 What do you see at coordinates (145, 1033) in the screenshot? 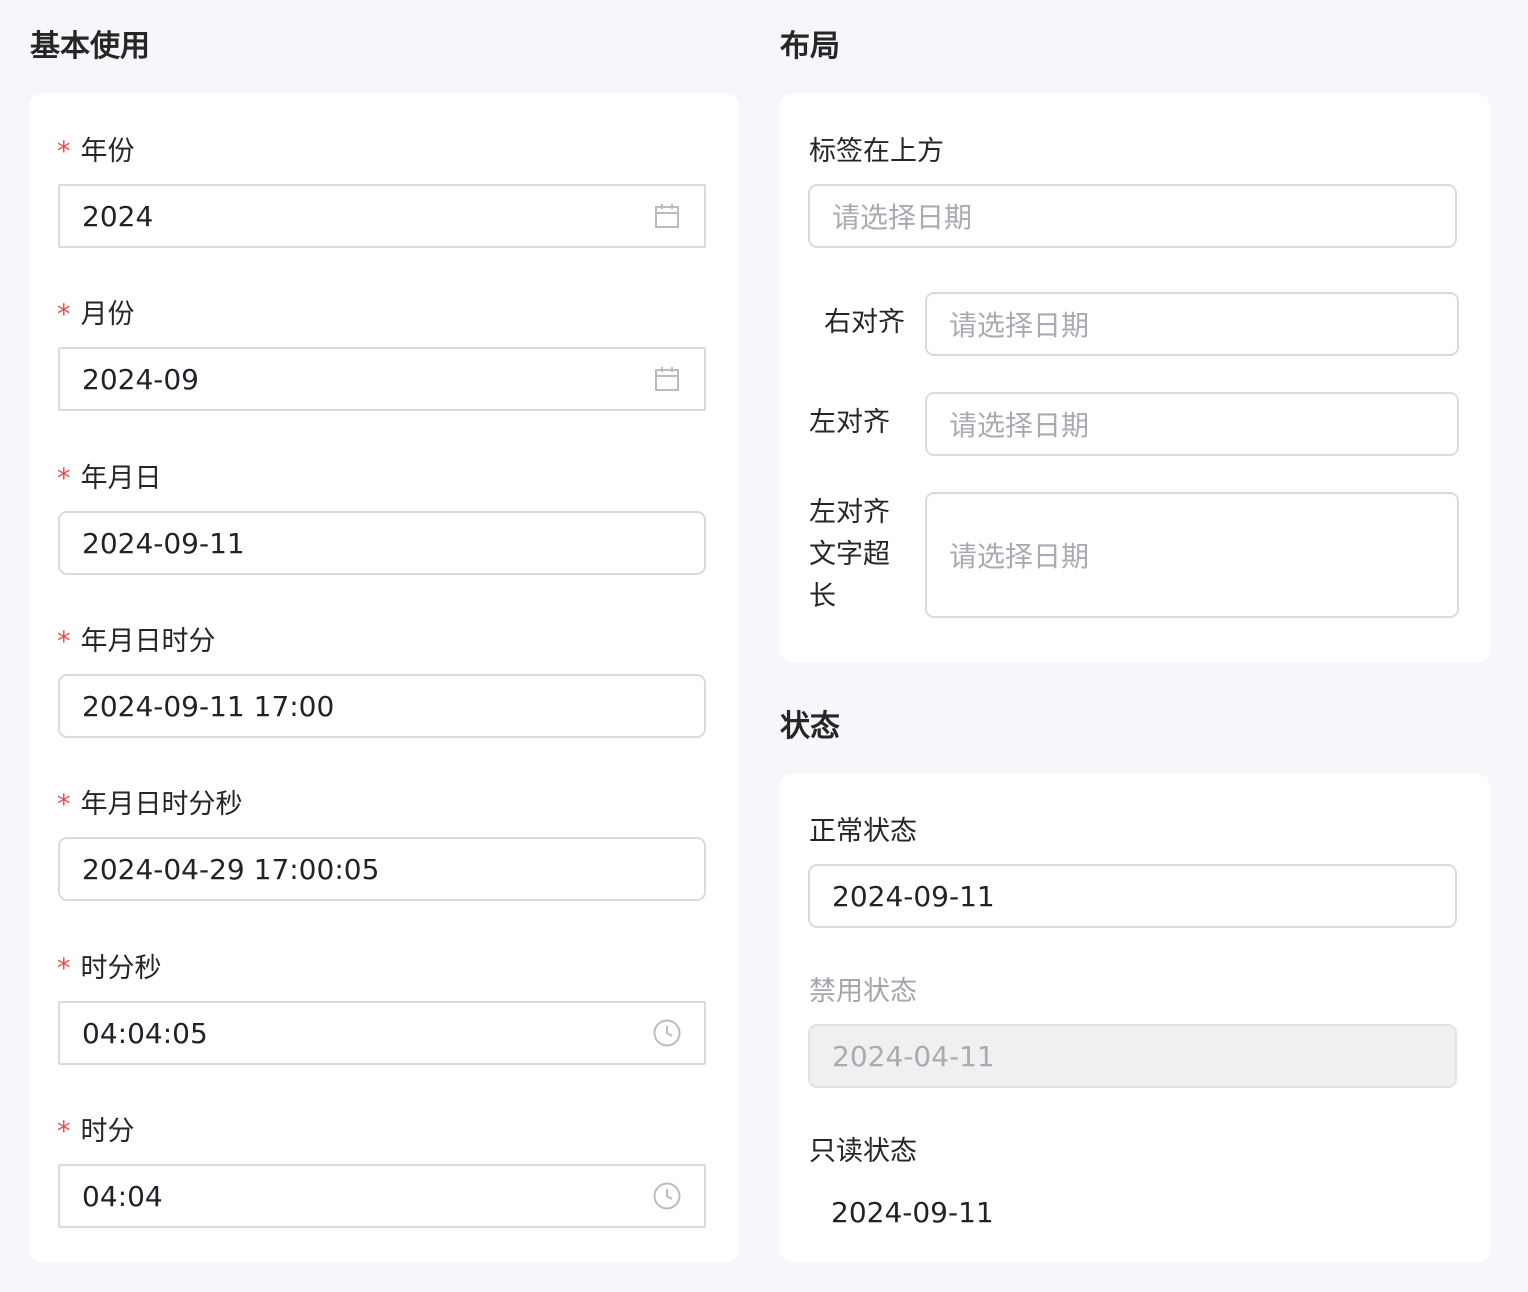
I see `time-second-value: 04:04:05` at bounding box center [145, 1033].